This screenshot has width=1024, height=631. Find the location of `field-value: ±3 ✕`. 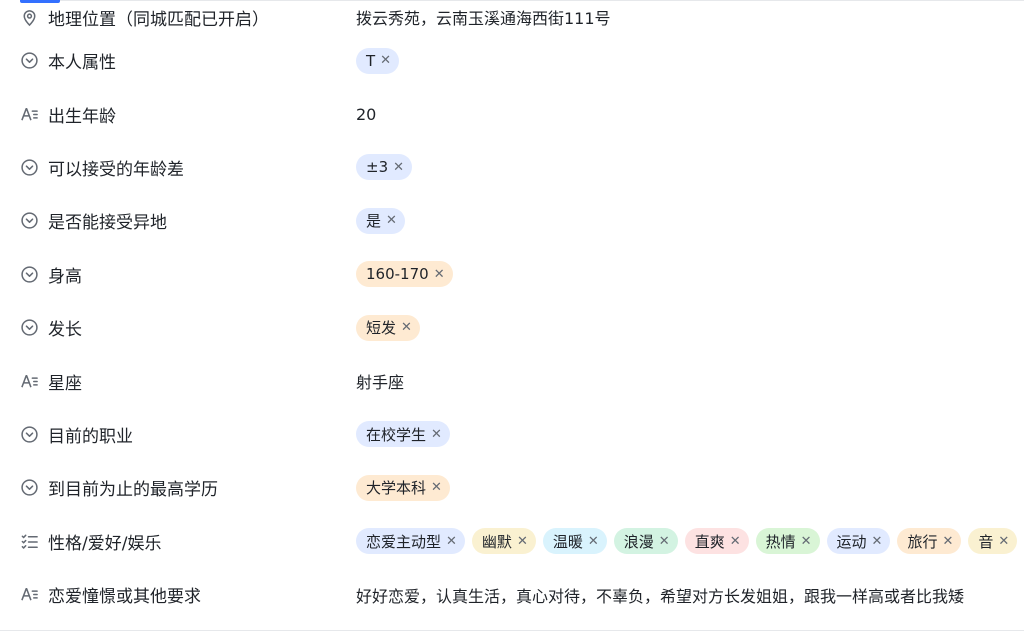

field-value: ±3 ✕ is located at coordinates (384, 167).